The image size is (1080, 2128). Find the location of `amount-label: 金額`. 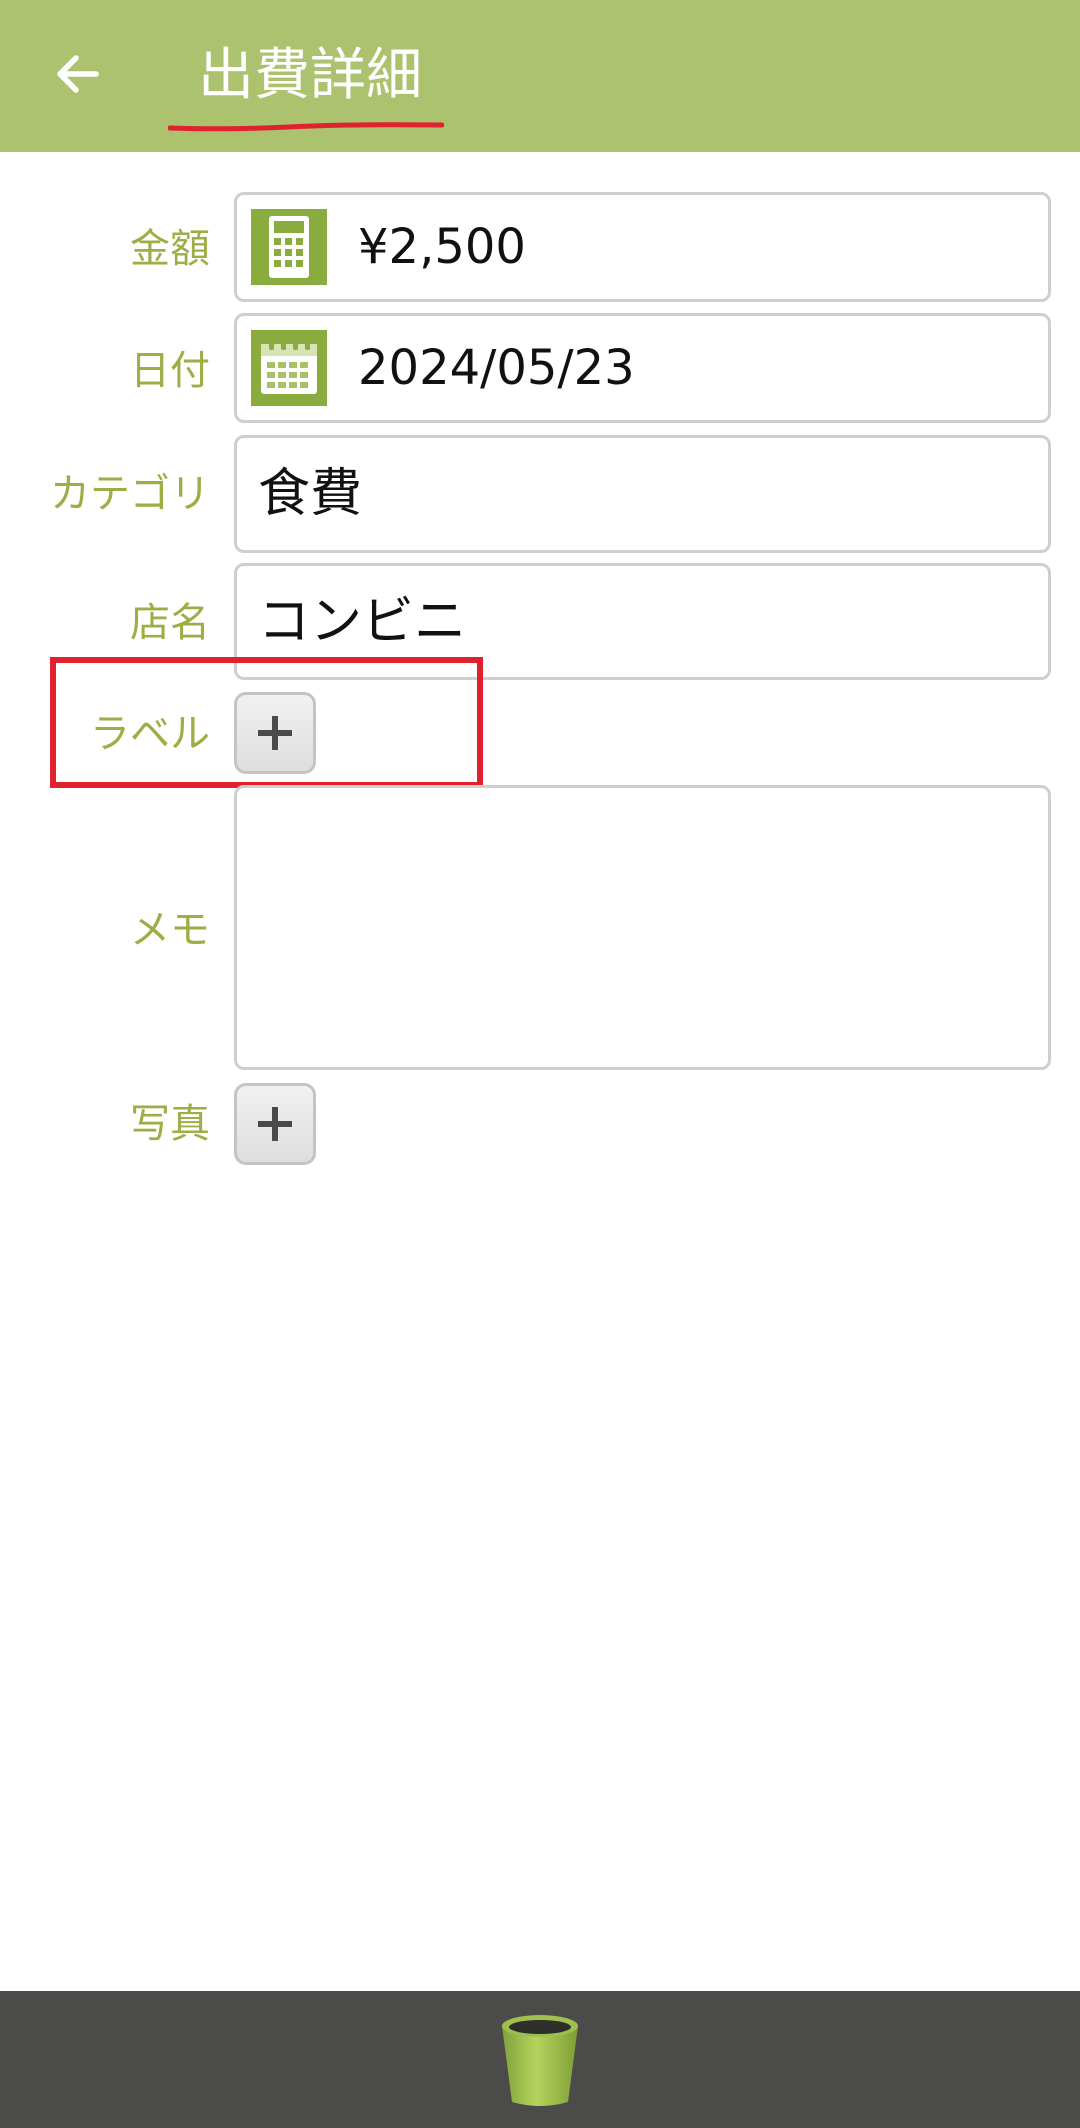

amount-label: 金額 is located at coordinates (170, 249).